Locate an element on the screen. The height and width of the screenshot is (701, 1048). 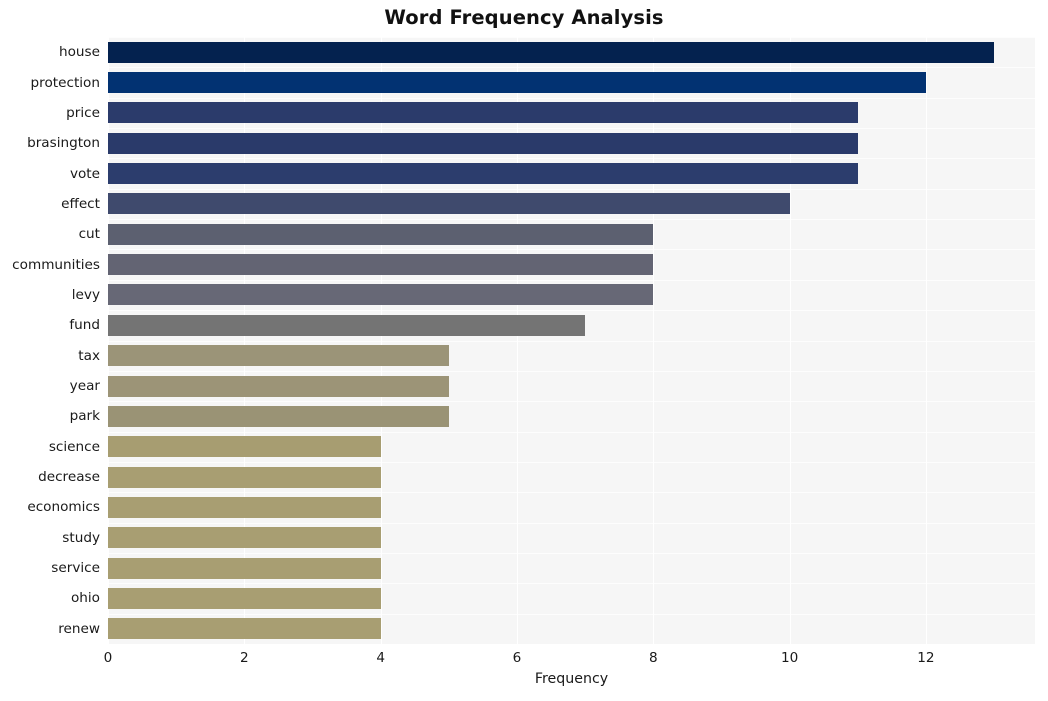
x-tick-label-10: 10 is located at coordinates (789, 658).